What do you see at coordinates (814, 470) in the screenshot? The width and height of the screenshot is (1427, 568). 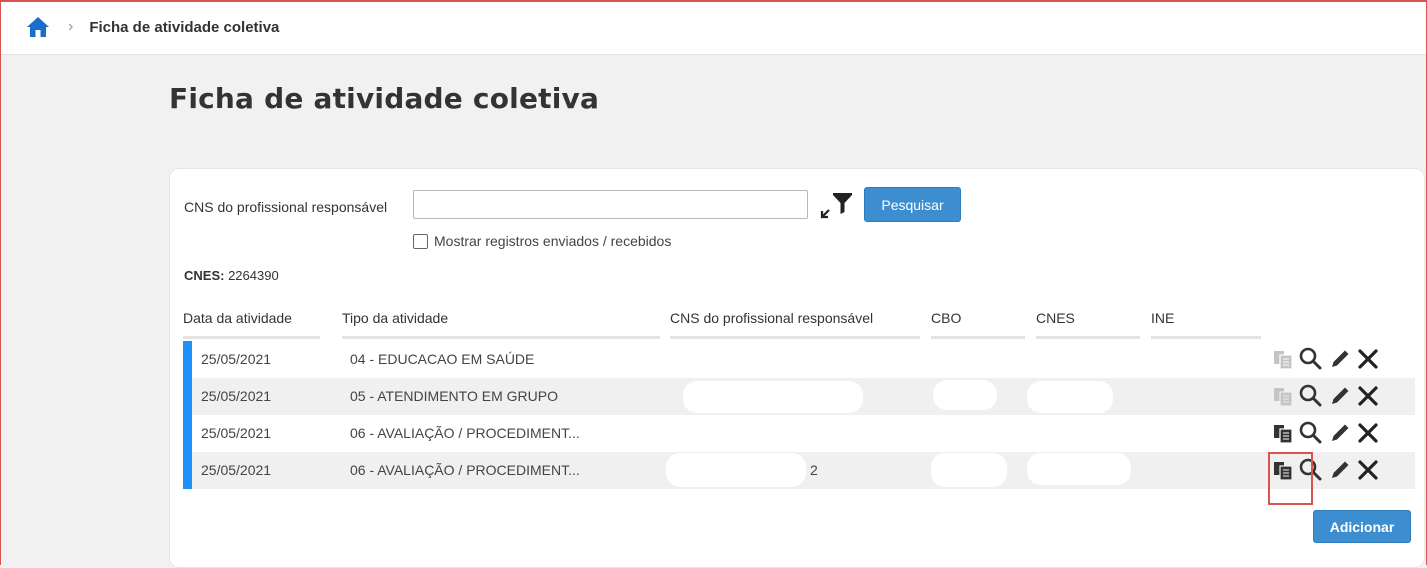 I see `cell-cns: 2` at bounding box center [814, 470].